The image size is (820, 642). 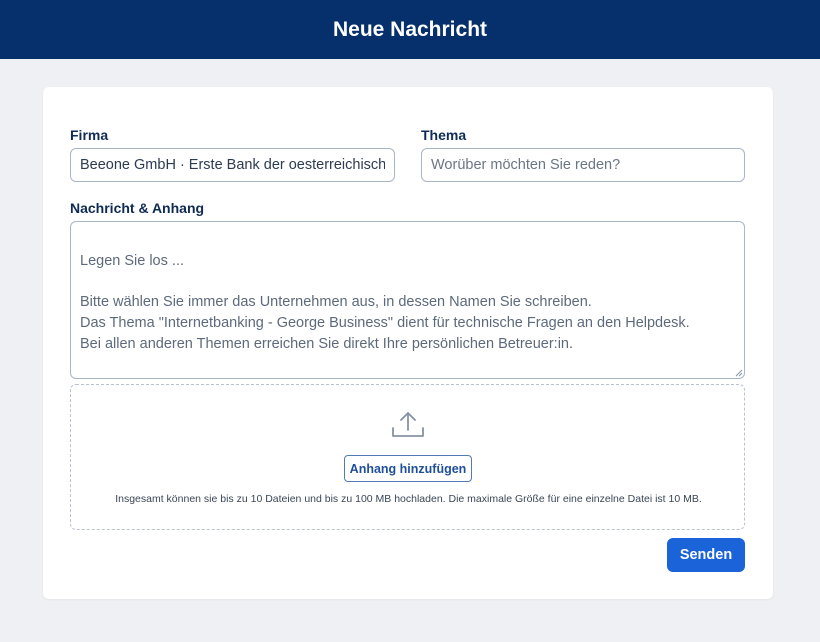 I want to click on message-label: Nachricht & Anhang, so click(x=137, y=208).